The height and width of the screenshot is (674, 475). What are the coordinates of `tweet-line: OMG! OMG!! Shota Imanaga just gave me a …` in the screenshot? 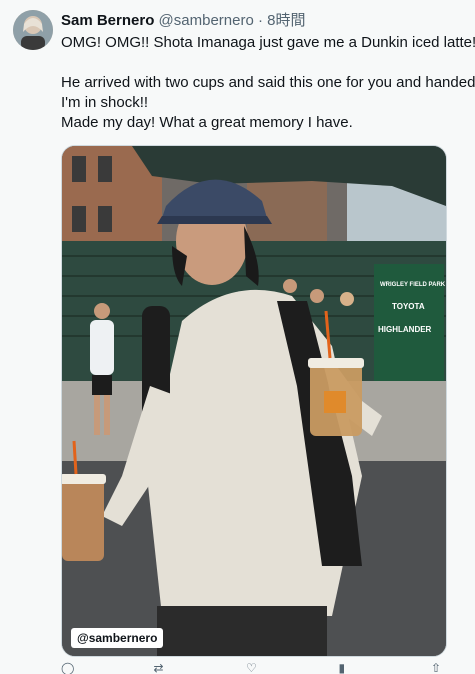 It's located at (268, 42).